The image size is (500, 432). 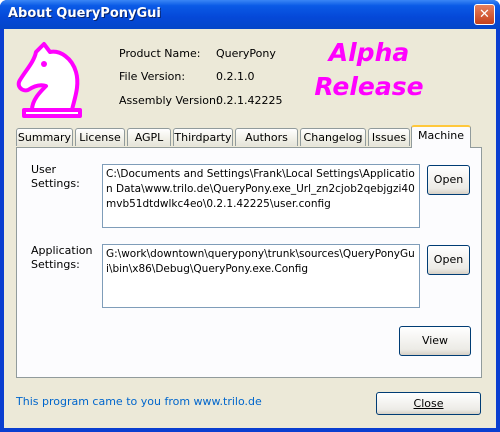 I want to click on alpha-release-badge: Alpha Release, so click(x=369, y=70).